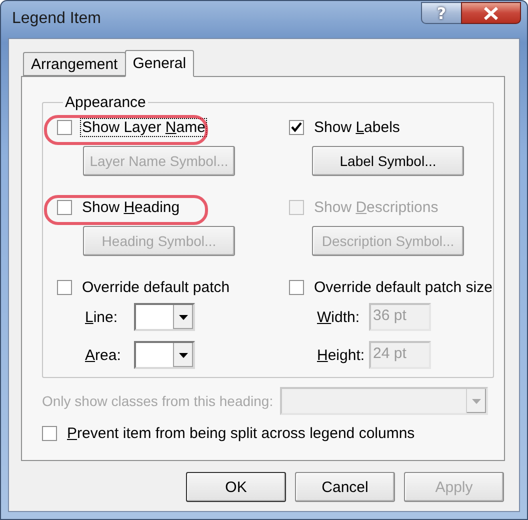 Image resolution: width=528 pixels, height=520 pixels. Describe the element at coordinates (357, 127) in the screenshot. I see `checkbox-label: Show Labels` at that location.